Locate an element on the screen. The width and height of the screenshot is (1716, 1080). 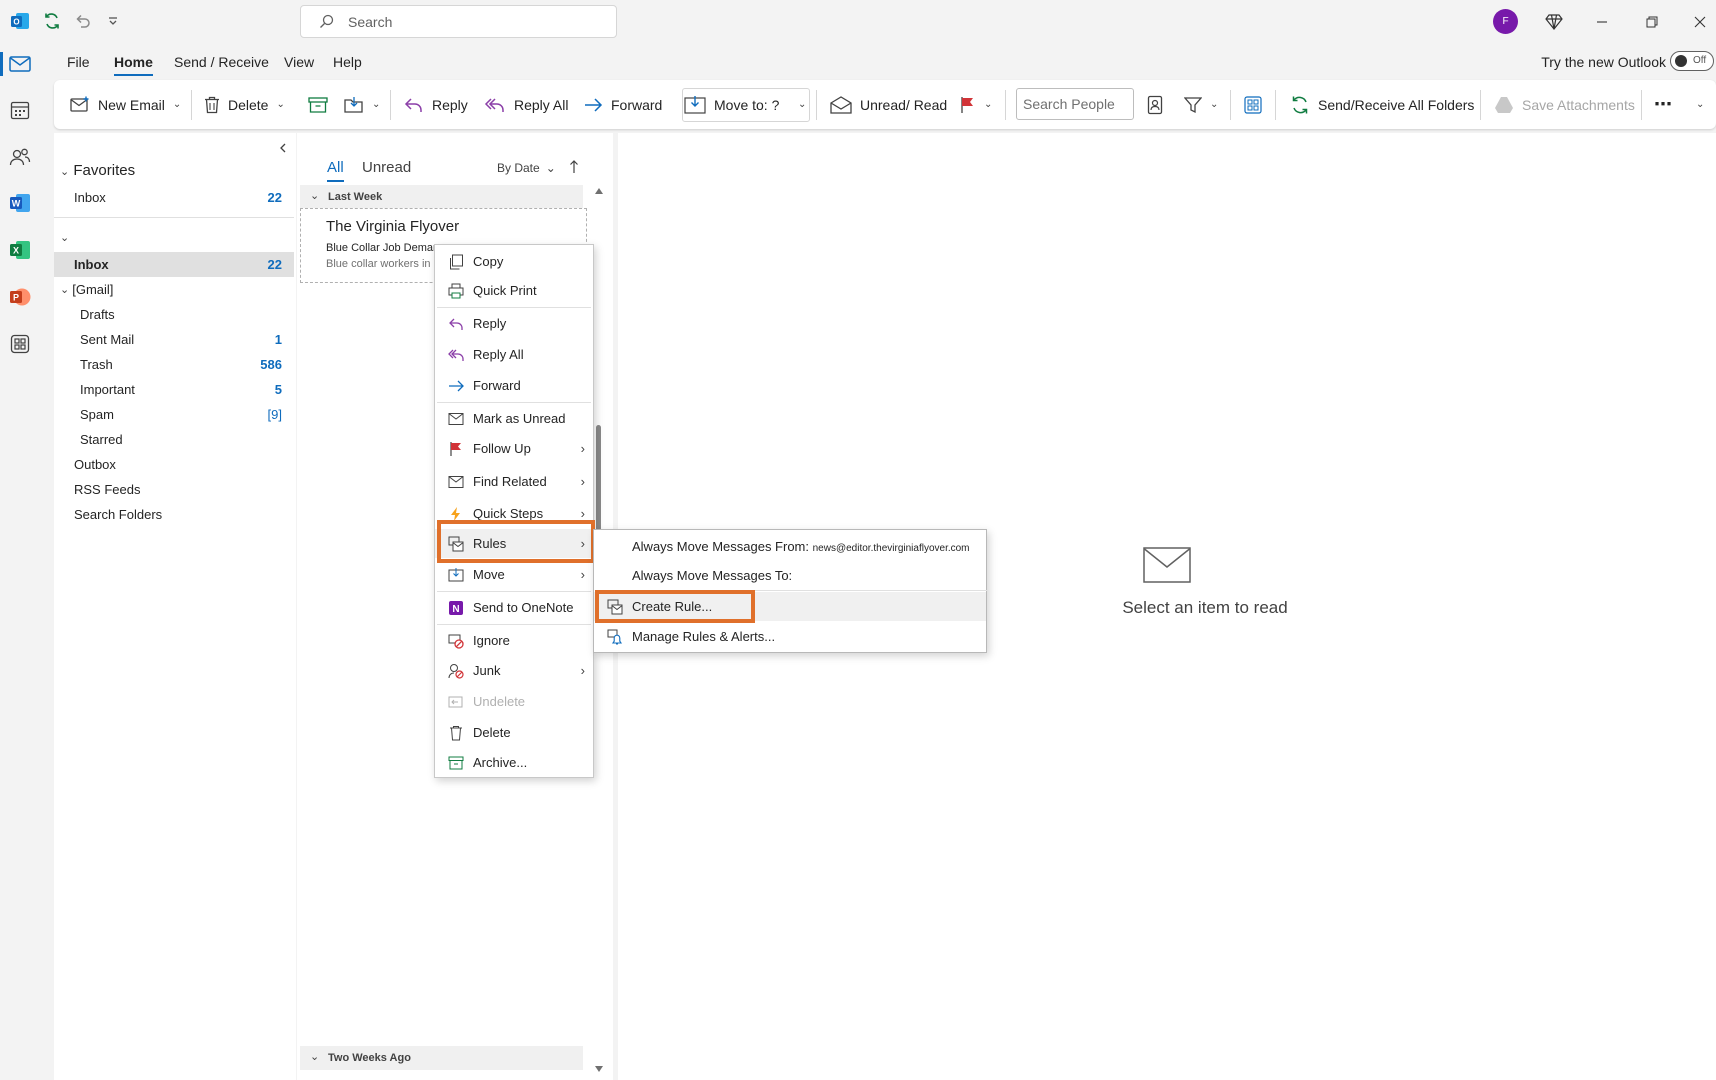
premium-diamond-icon is located at coordinates (1554, 22).